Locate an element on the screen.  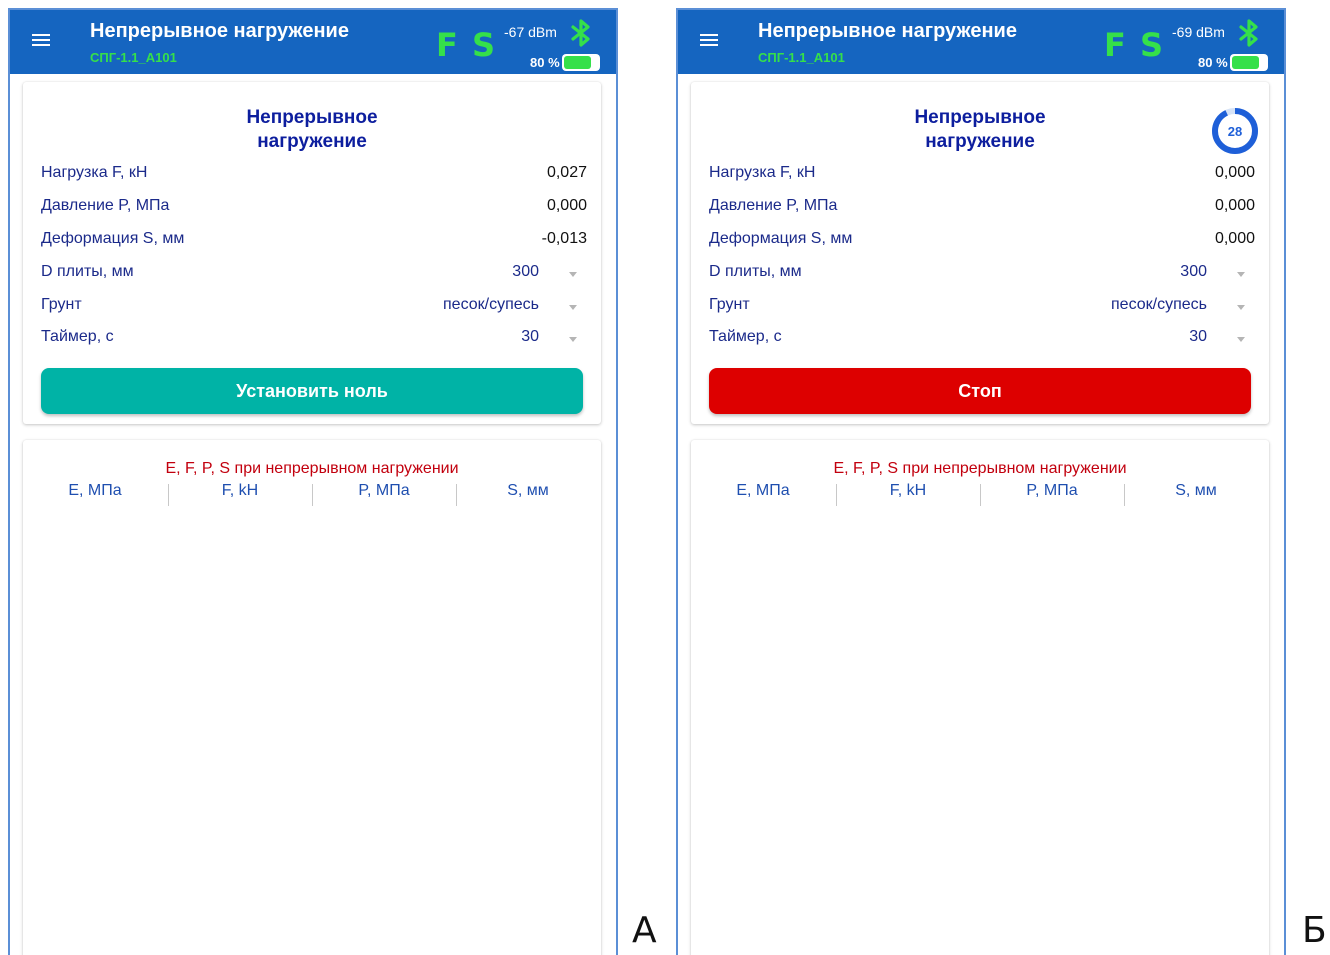
set-zero-button: Установить ноль is located at coordinates (312, 391).